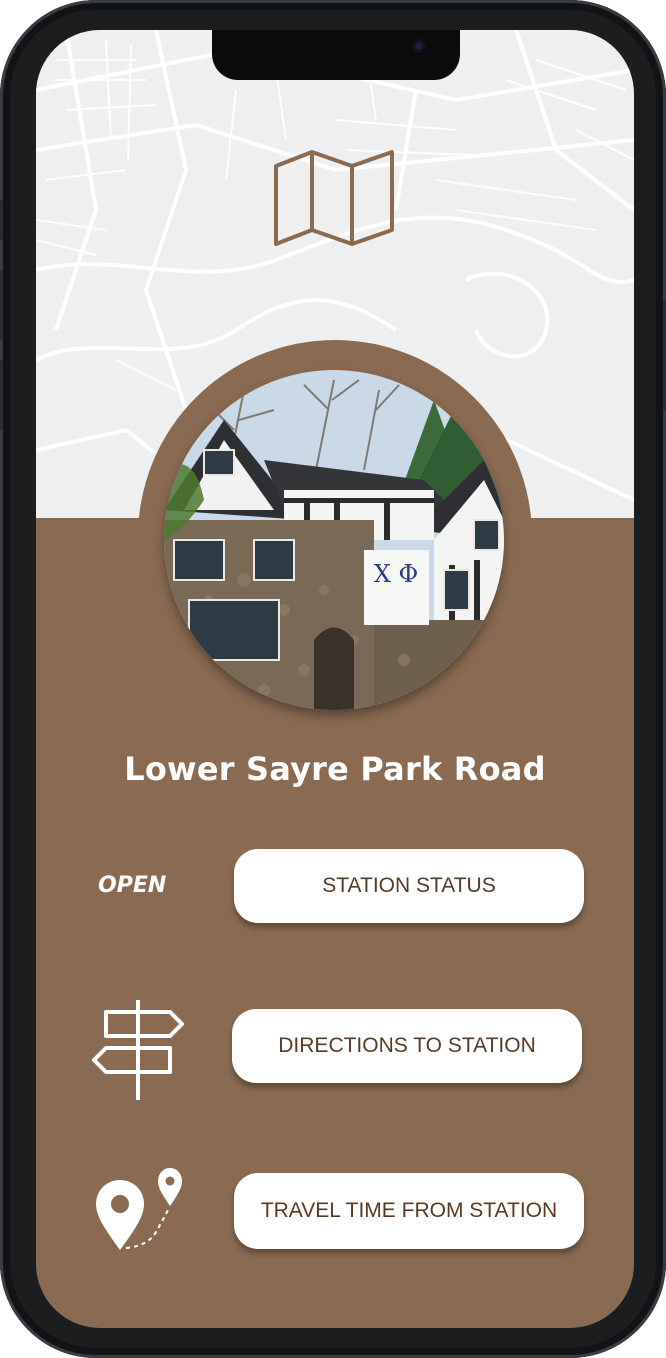 This screenshot has height=1358, width=666. Describe the element at coordinates (1, 305) in the screenshot. I see `volume-up-button` at that location.